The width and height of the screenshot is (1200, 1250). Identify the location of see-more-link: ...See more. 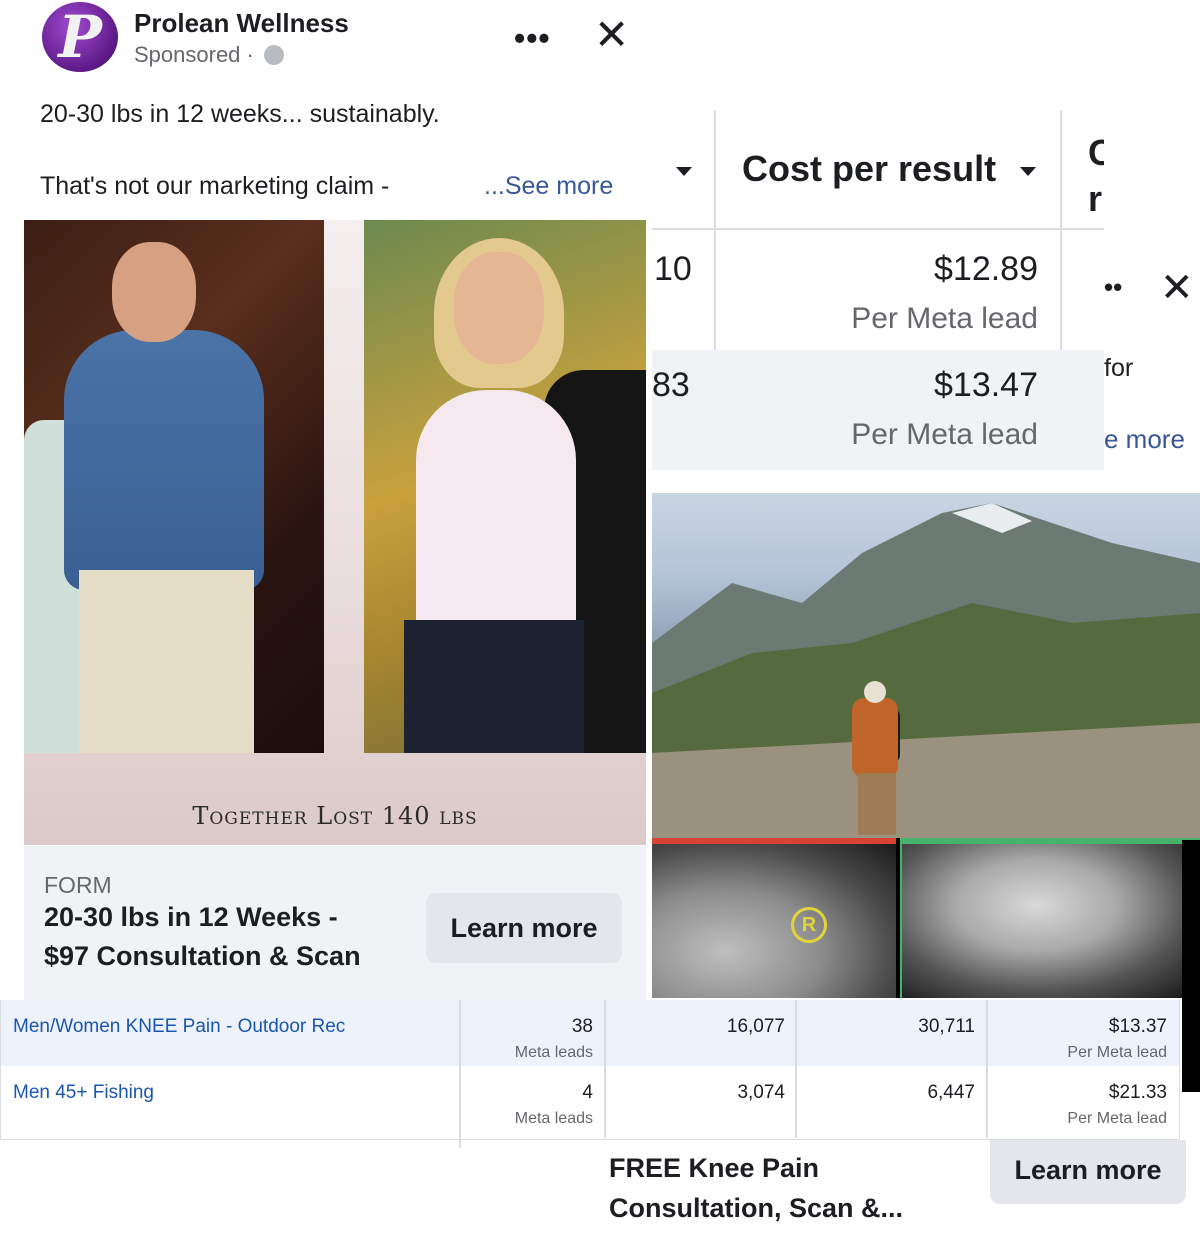
(548, 186).